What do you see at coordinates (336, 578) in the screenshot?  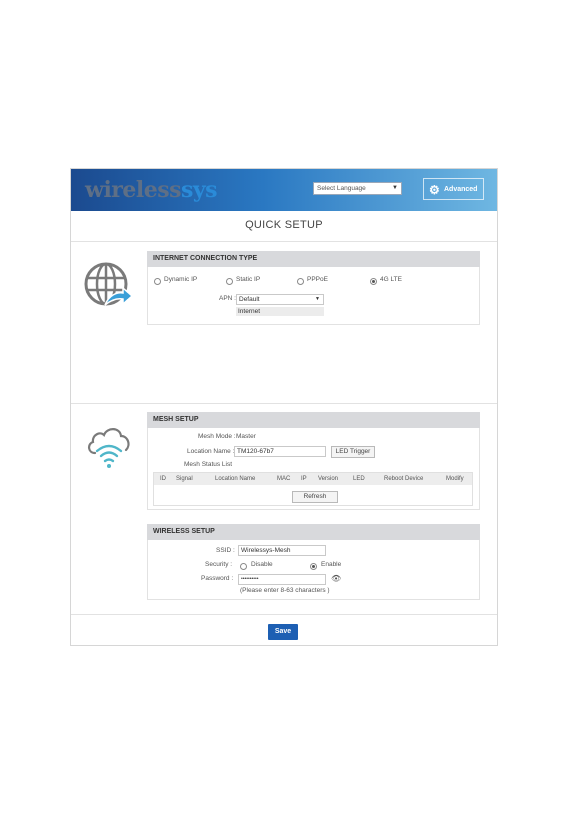 I see `eye-icon: 👁` at bounding box center [336, 578].